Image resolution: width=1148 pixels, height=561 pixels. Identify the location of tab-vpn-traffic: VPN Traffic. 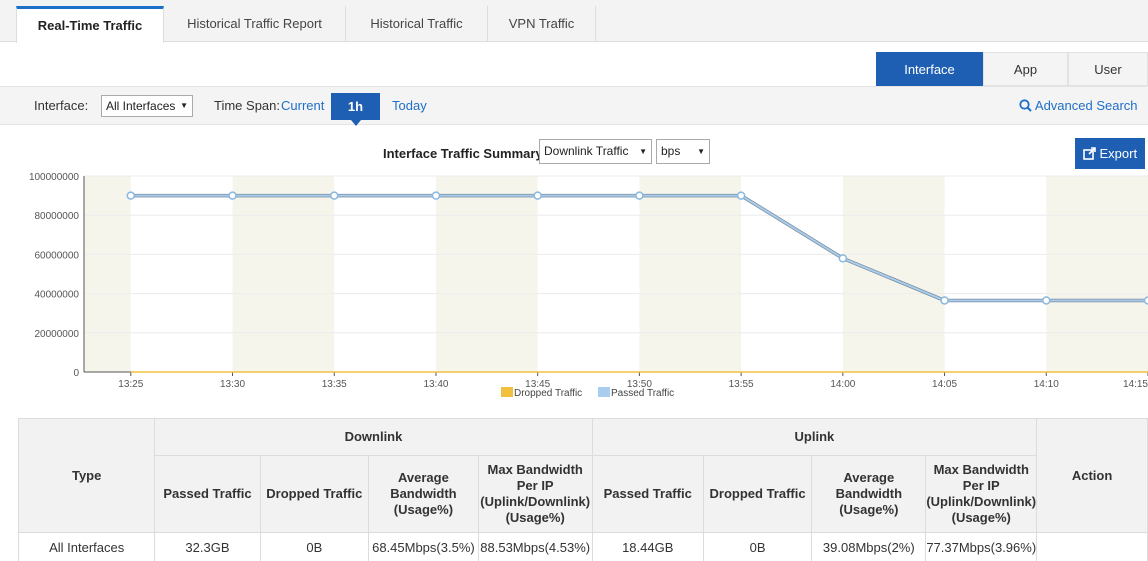
(542, 24).